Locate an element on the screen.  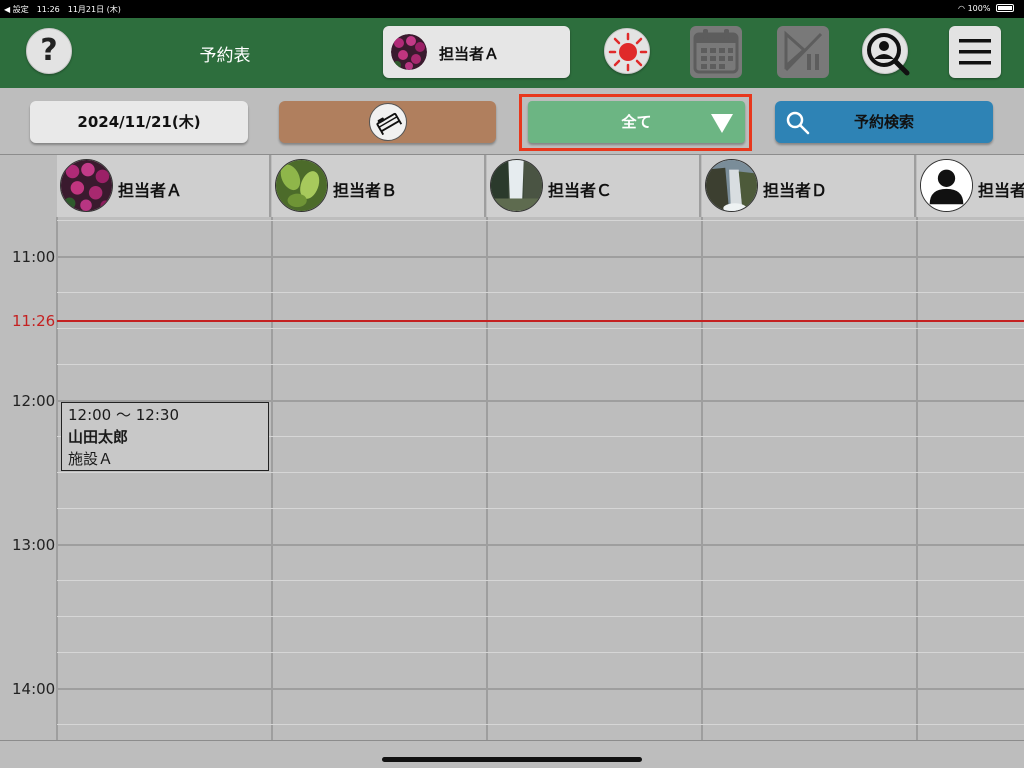
appointment-time: 12:00 〜 12:30 is located at coordinates (123, 415).